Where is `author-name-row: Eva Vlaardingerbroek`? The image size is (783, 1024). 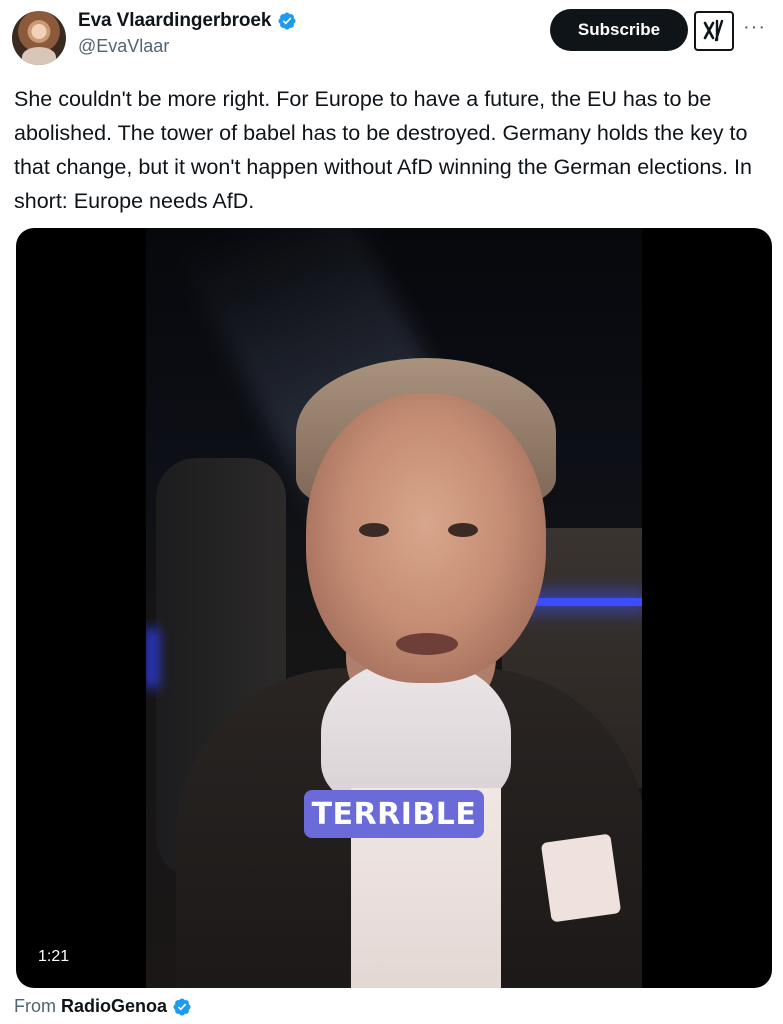 author-name-row: Eva Vlaardingerbroek is located at coordinates (187, 21).